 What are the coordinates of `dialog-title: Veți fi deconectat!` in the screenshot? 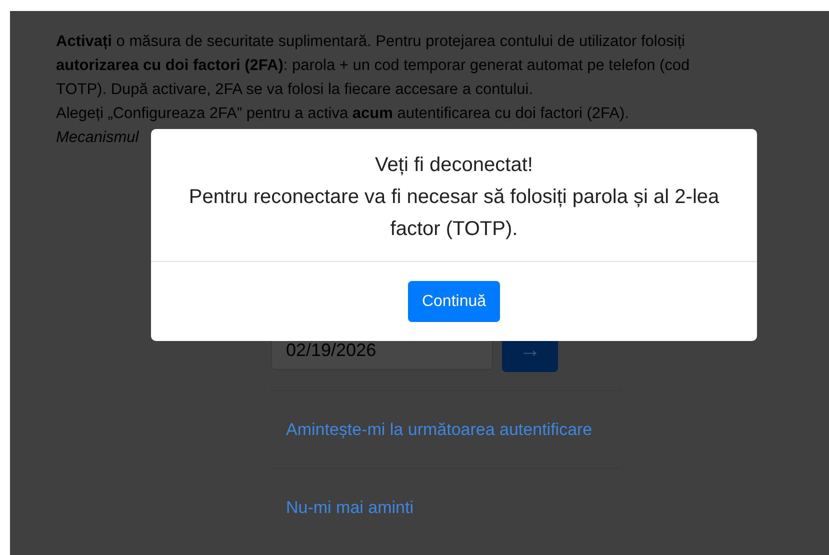 It's located at (454, 165).